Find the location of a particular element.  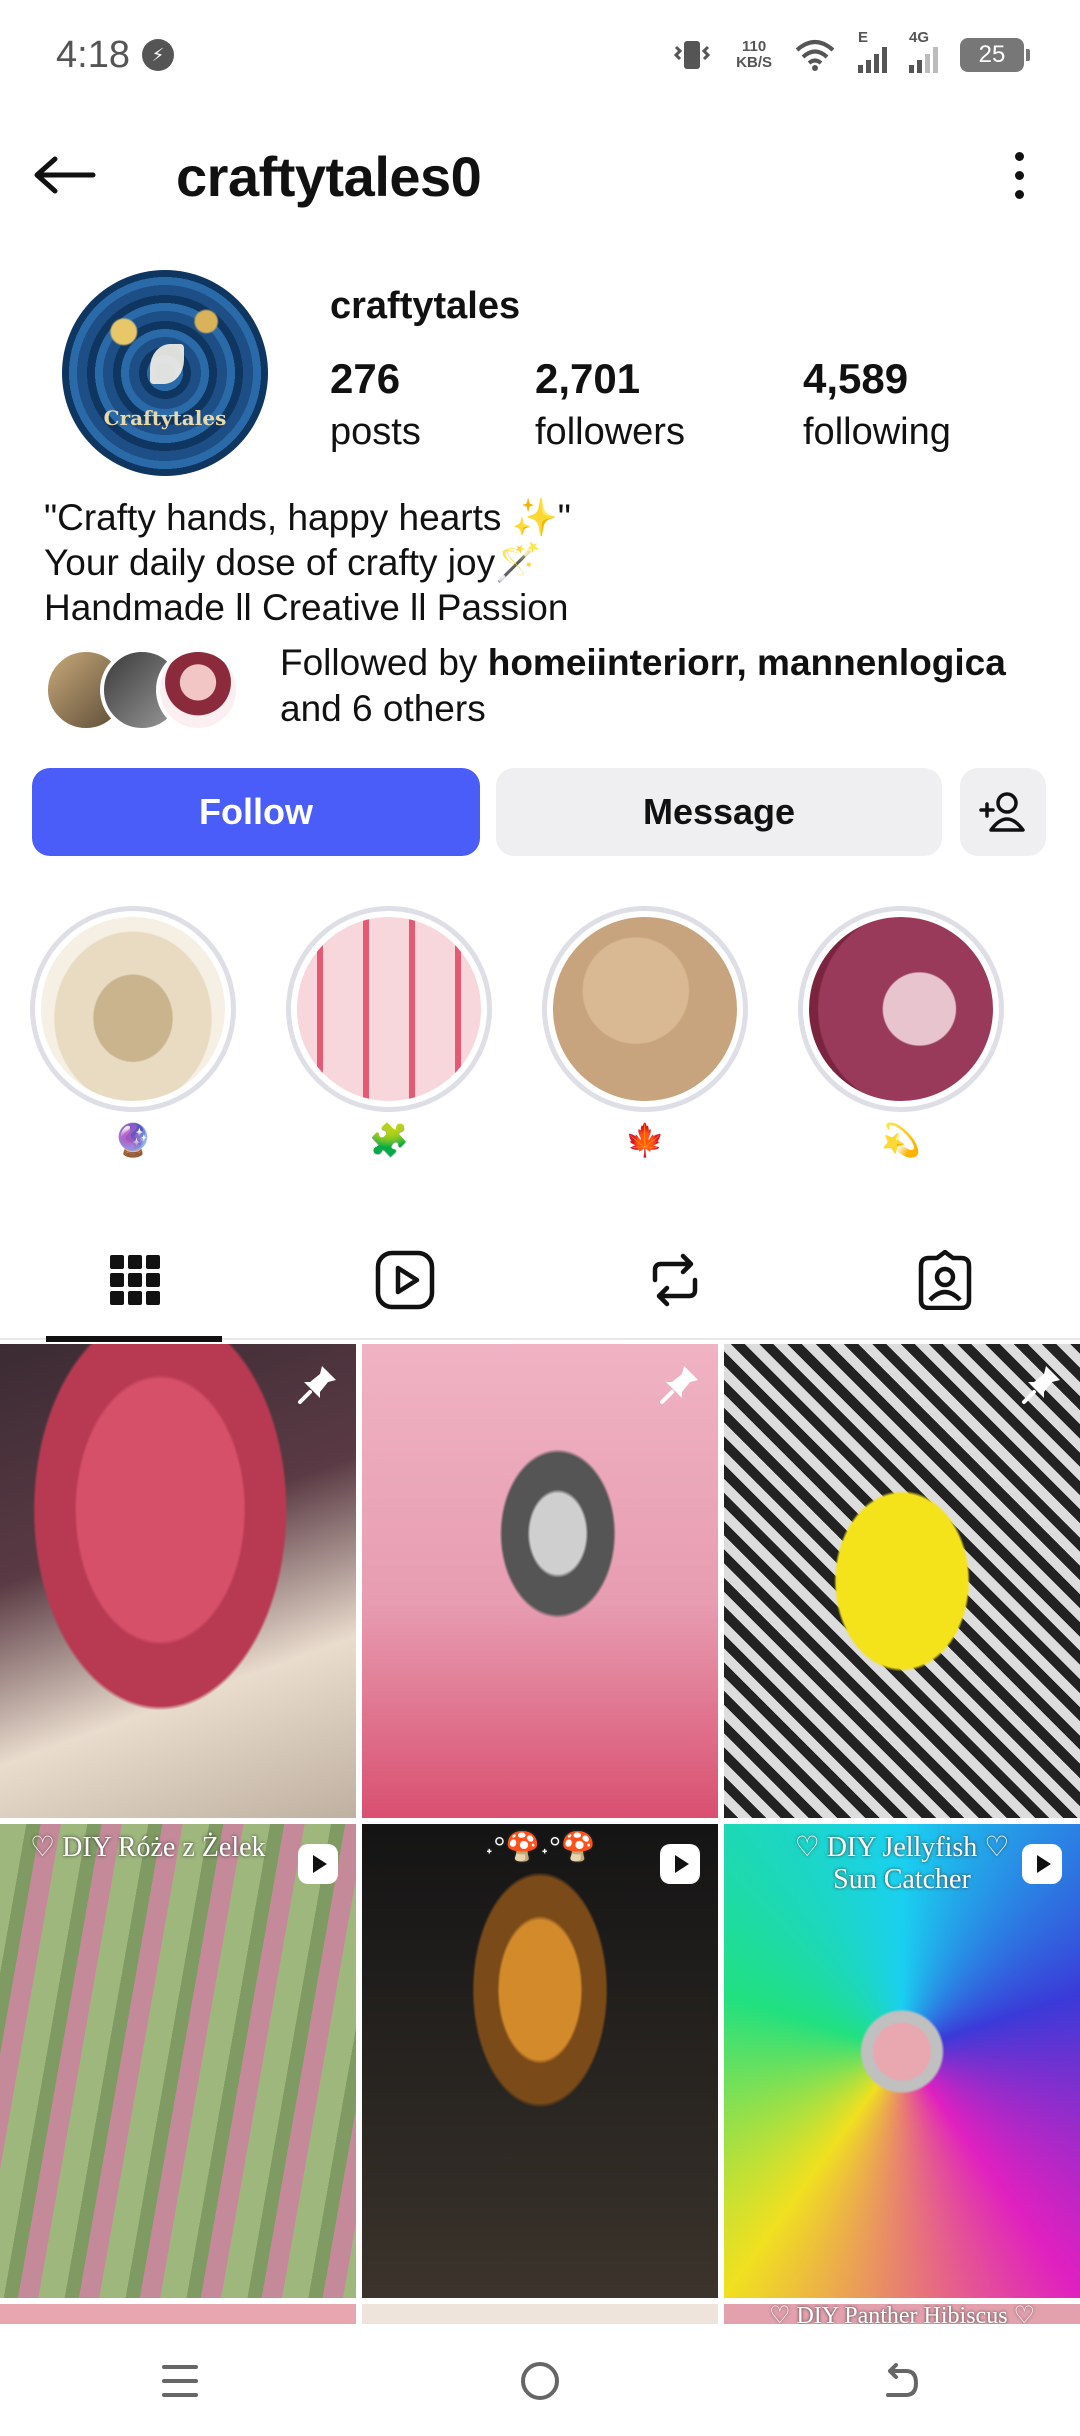

story-highlight: 💫 is located at coordinates (901, 1033).